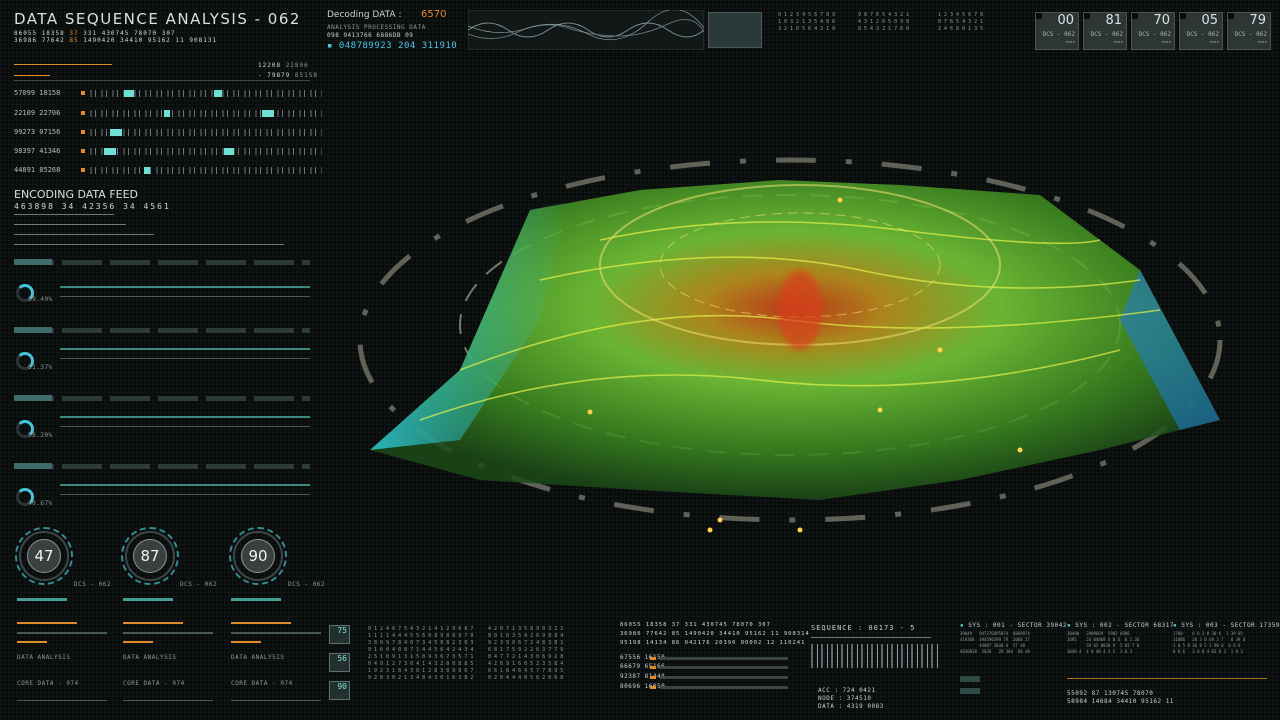  Describe the element at coordinates (40, 503) in the screenshot. I see `section-percent: 40.67%` at that location.